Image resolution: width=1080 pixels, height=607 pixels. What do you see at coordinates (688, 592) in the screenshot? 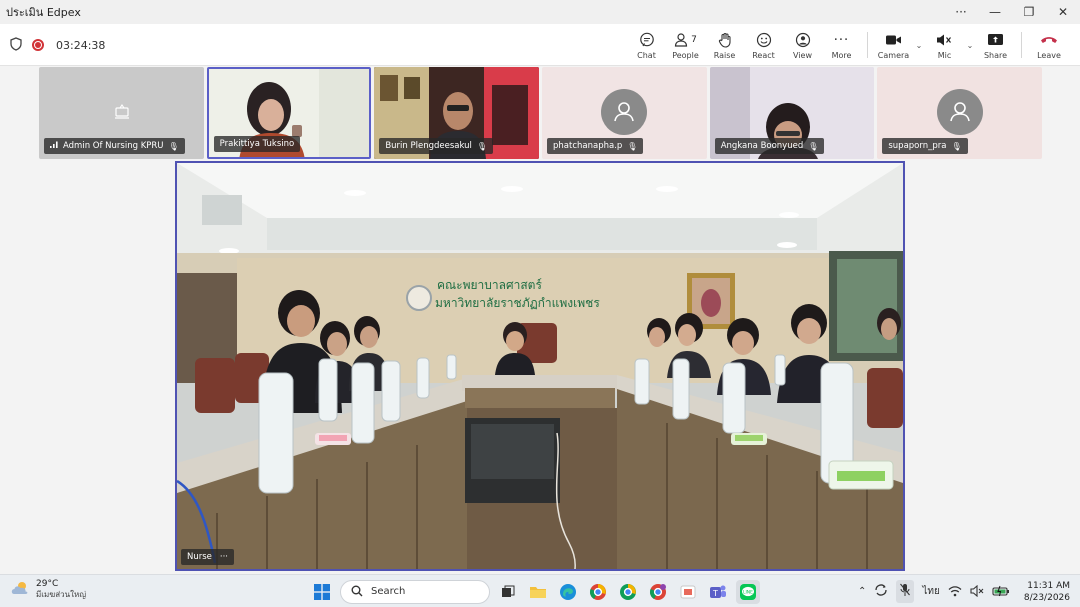
I see `photo-app-icon` at bounding box center [688, 592].